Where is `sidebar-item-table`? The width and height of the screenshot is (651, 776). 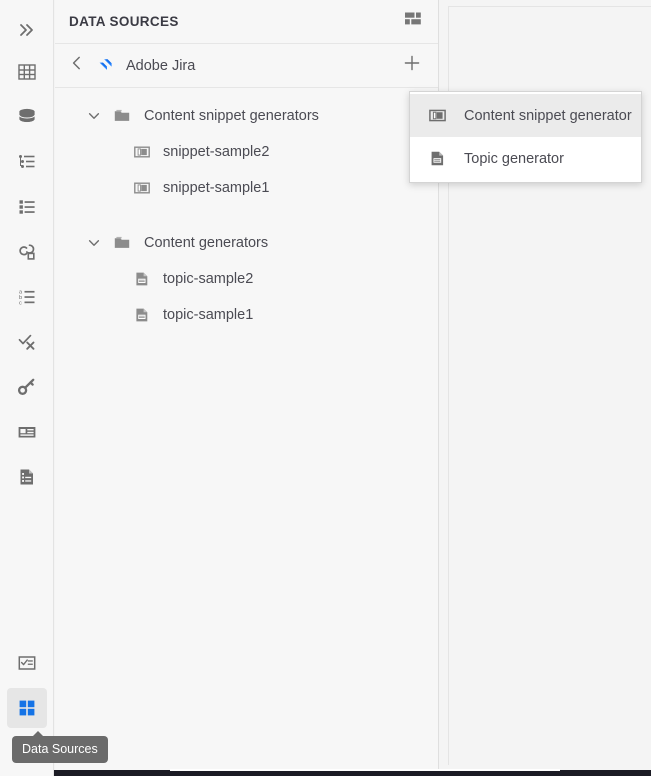 sidebar-item-table is located at coordinates (27, 72).